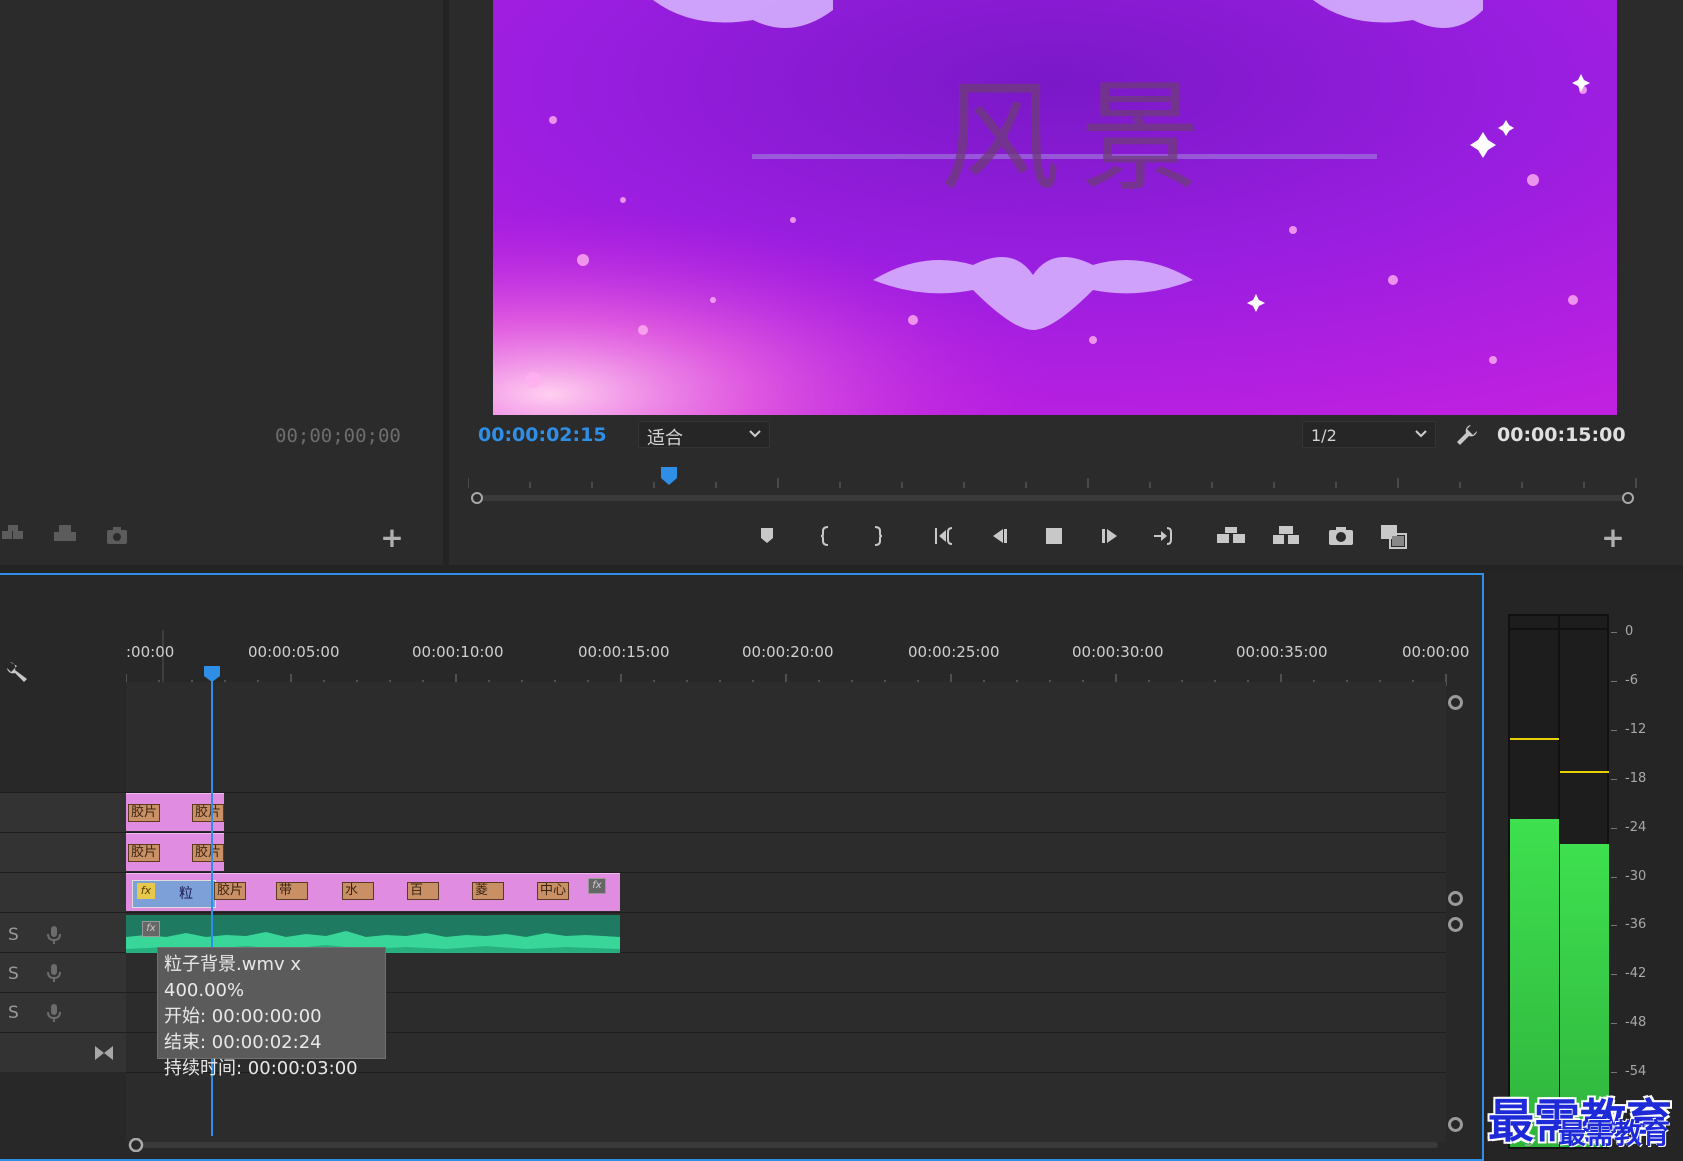 The height and width of the screenshot is (1161, 1683). Describe the element at coordinates (17, 672) in the screenshot. I see `timeline-wrench-icon` at that location.